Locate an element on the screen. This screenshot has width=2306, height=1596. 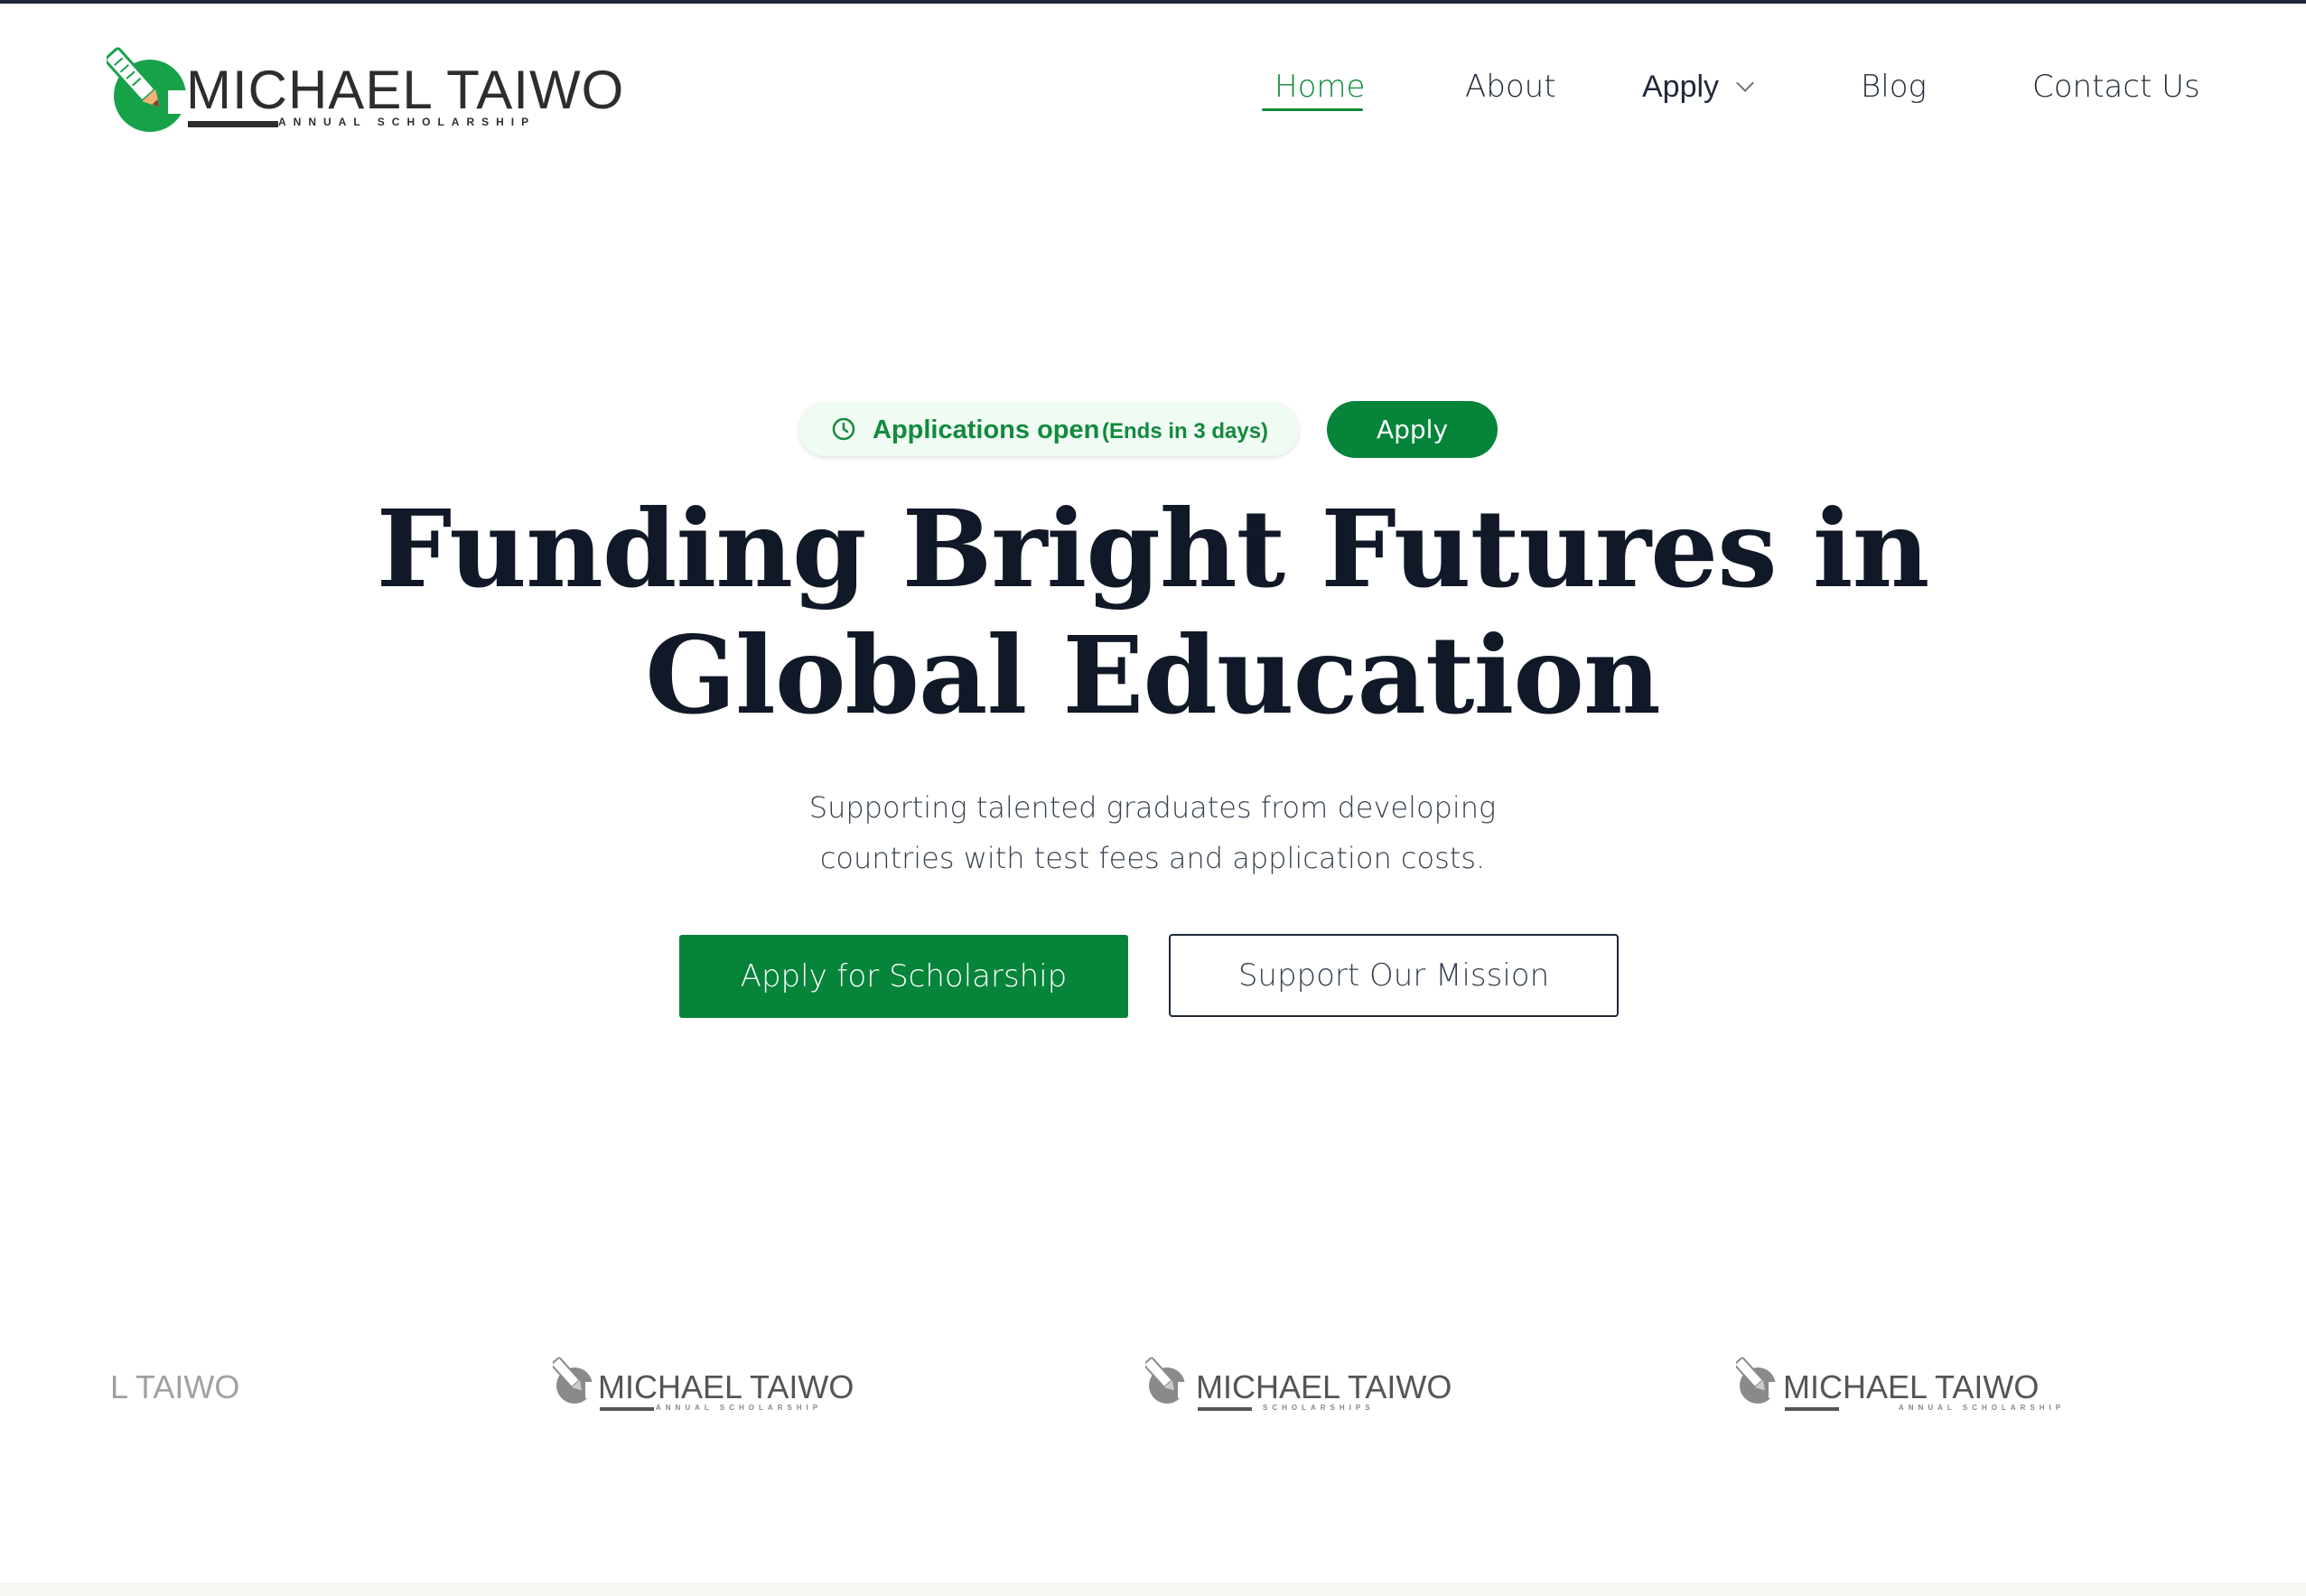
applications-status-badge: Applications open (Ends in 3 days) is located at coordinates (1049, 429).